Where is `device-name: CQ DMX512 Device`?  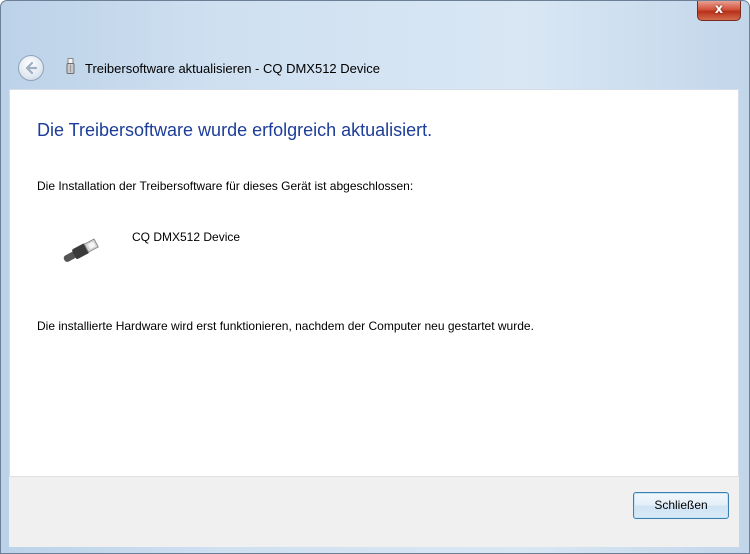 device-name: CQ DMX512 Device is located at coordinates (186, 237).